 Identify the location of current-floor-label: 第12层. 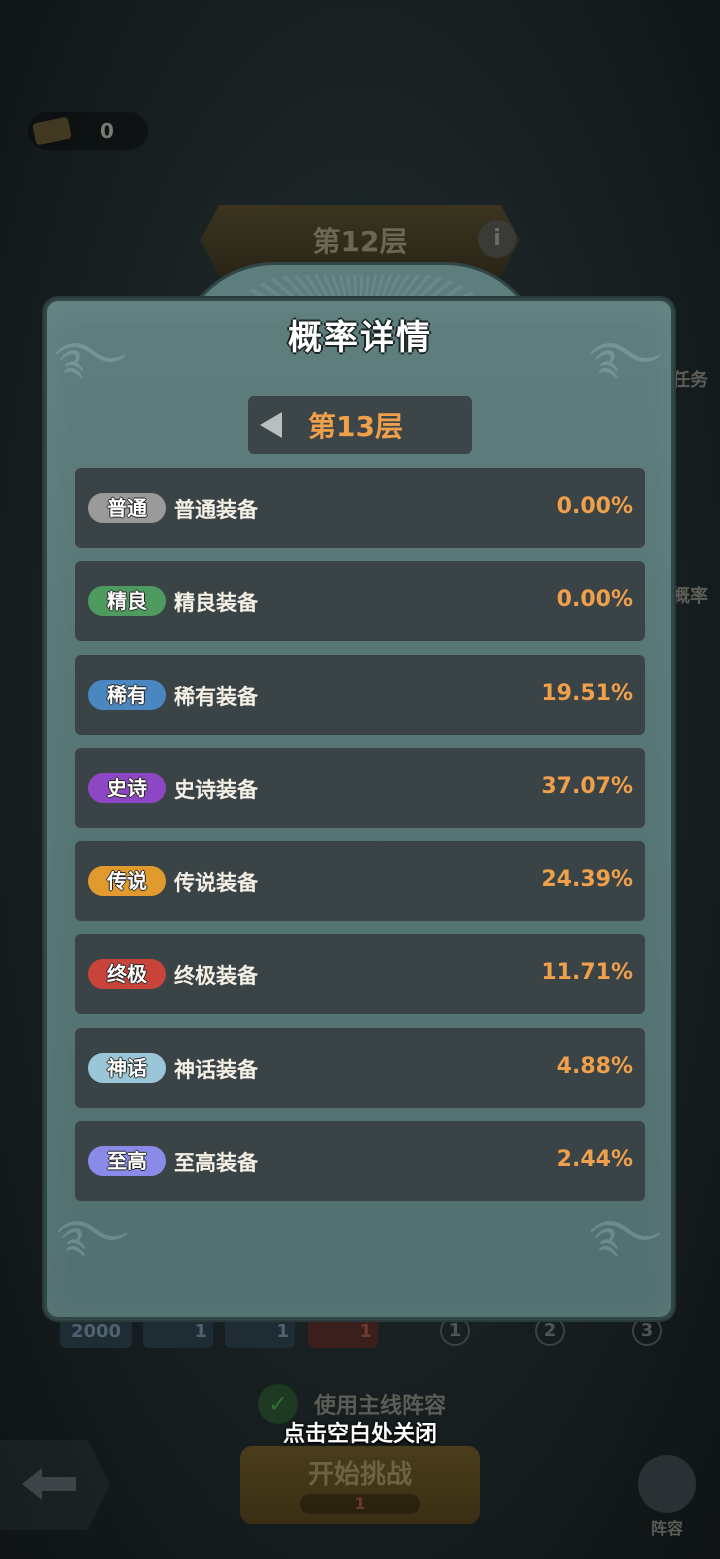
(360, 241).